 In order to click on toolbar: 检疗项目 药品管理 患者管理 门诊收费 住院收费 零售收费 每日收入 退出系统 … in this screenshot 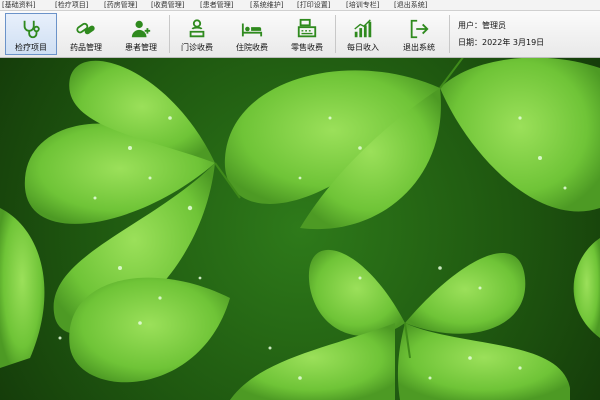, I will do `click(300, 34)`.